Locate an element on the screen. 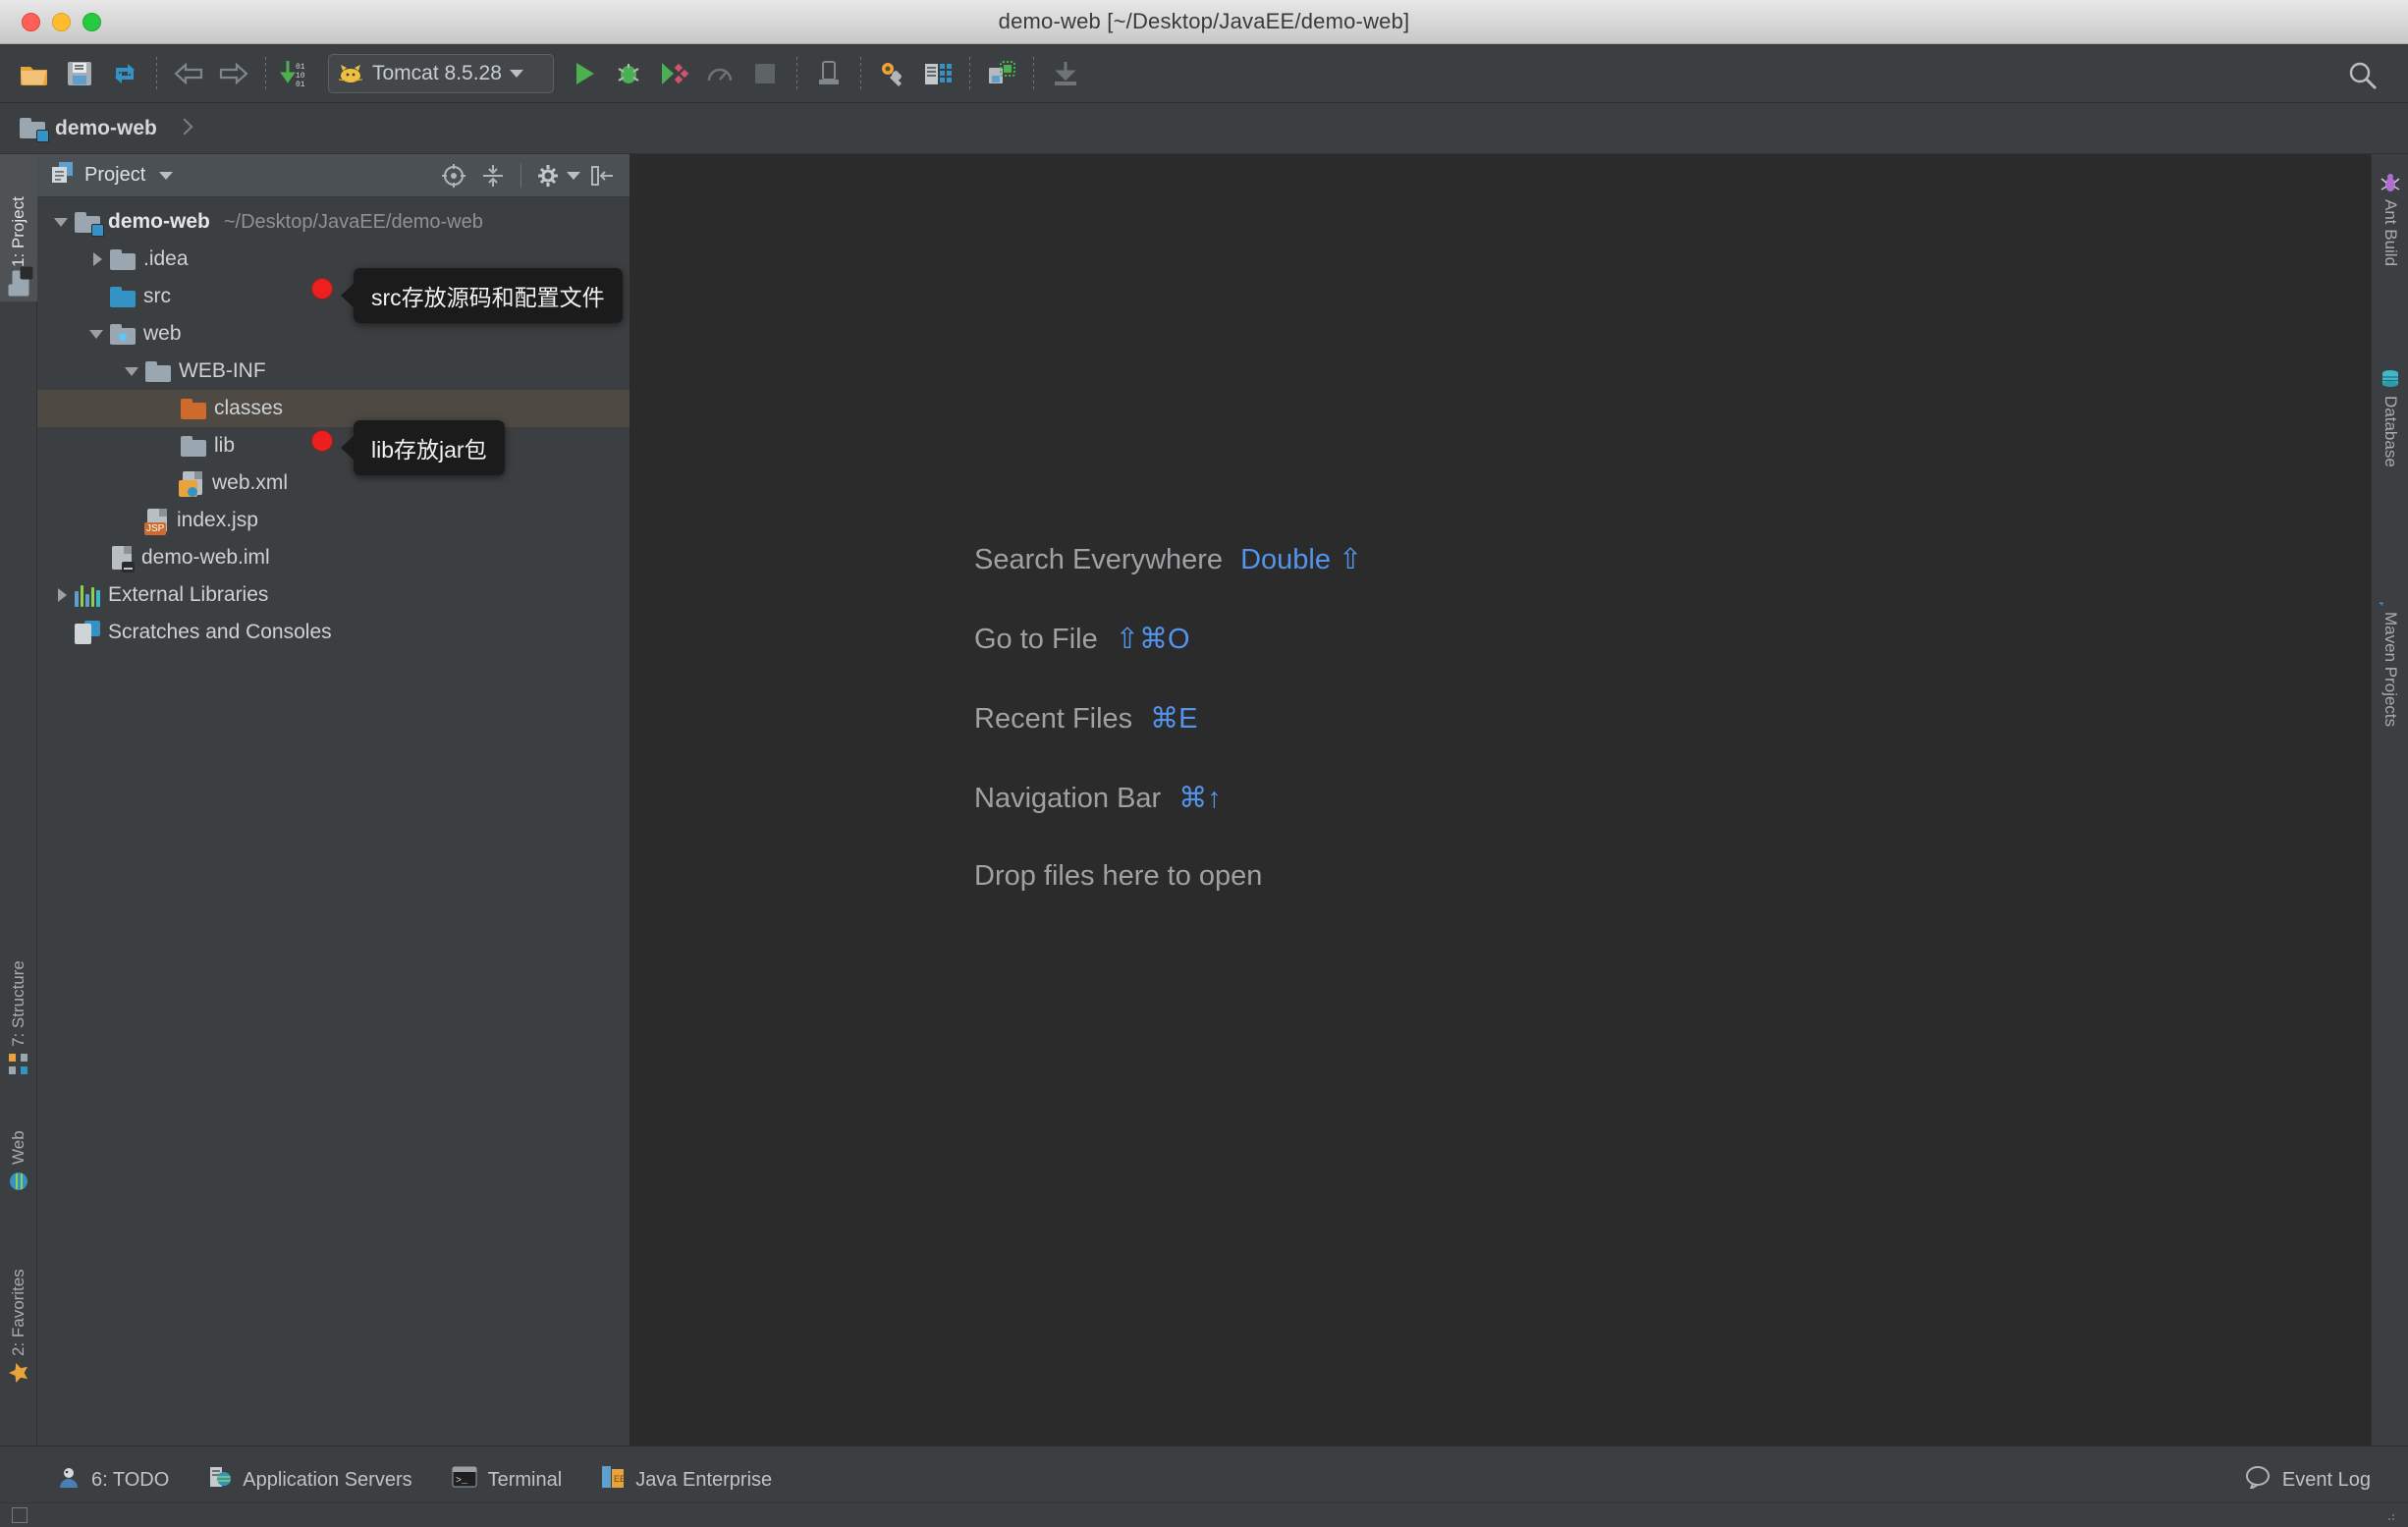  red-dot-marker-src is located at coordinates (322, 289).